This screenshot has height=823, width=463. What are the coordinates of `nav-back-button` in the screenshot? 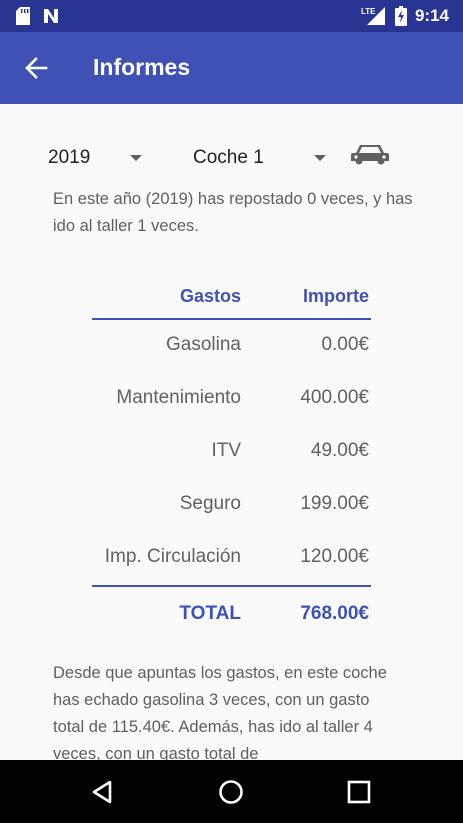 It's located at (103, 792).